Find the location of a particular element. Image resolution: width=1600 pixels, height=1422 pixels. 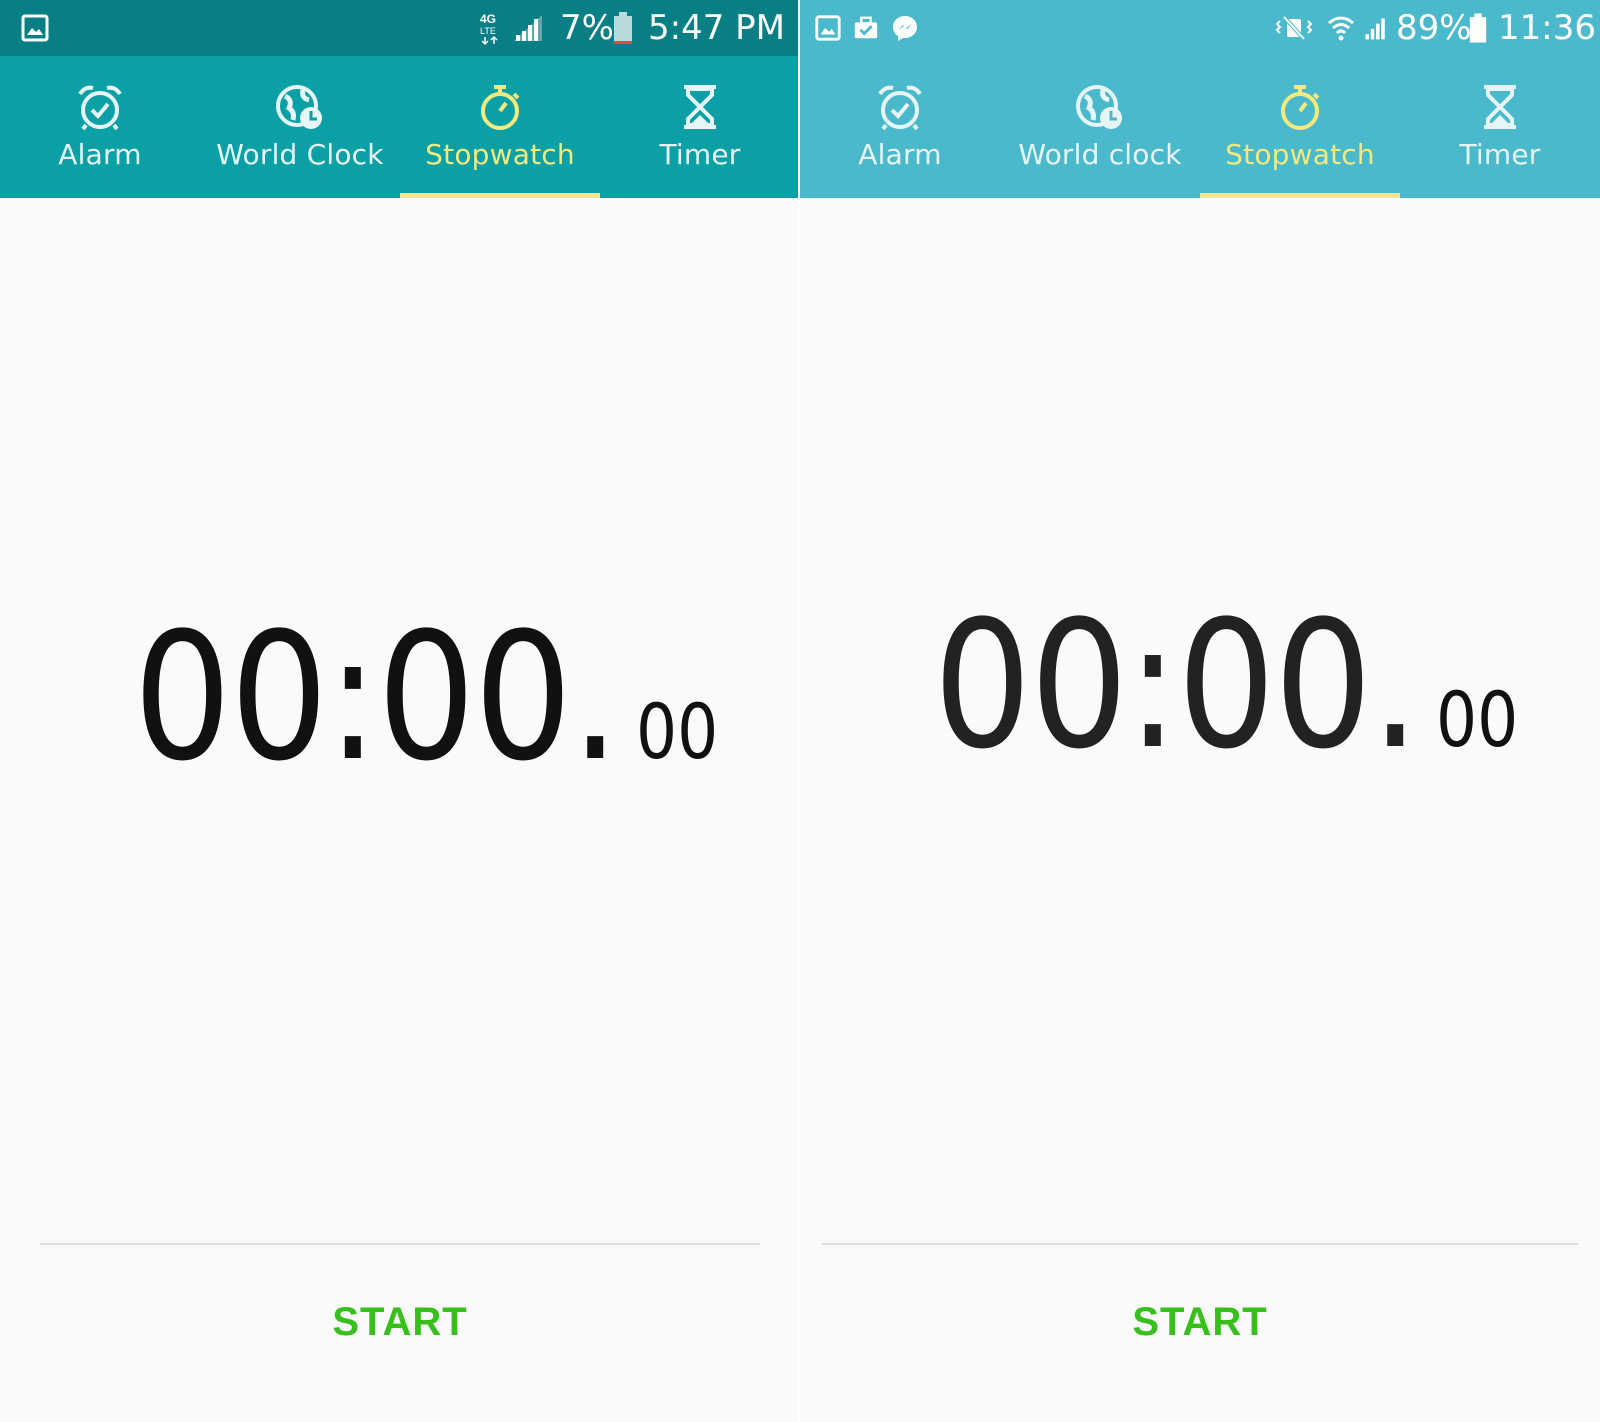

battery-percent: 89% is located at coordinates (1434, 28).